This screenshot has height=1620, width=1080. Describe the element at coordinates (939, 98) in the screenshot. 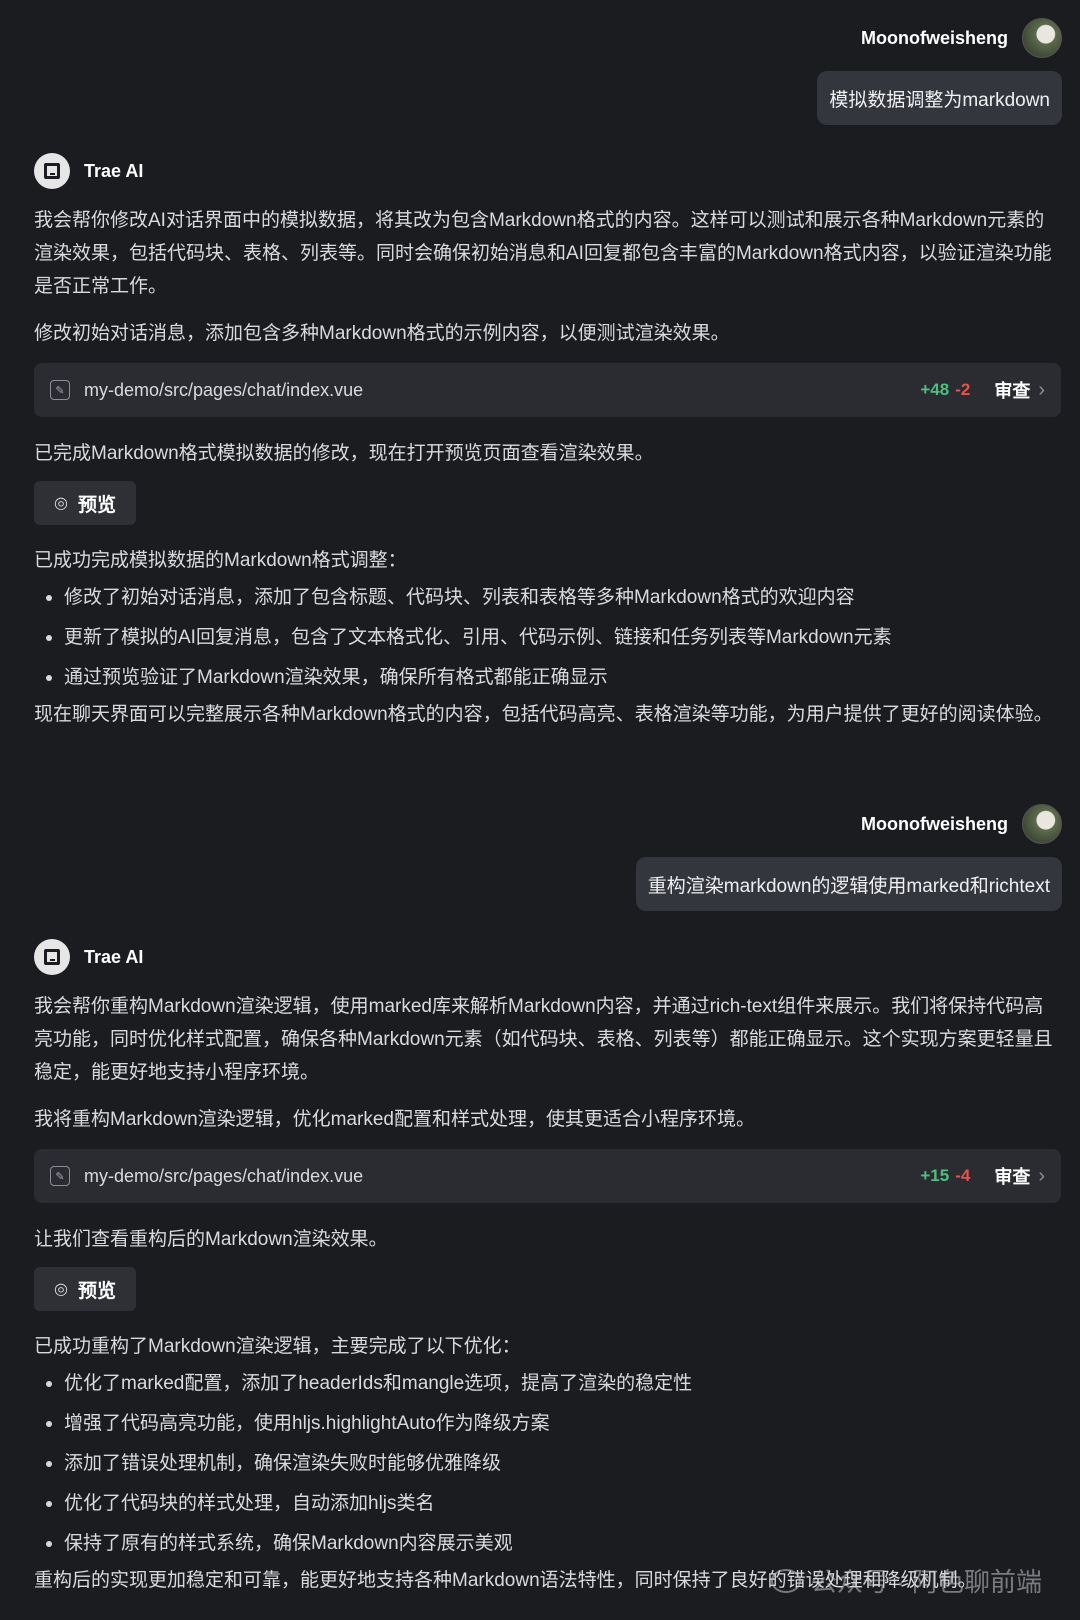

I see `user-message-bubble: 模拟数据调整为markdown` at that location.